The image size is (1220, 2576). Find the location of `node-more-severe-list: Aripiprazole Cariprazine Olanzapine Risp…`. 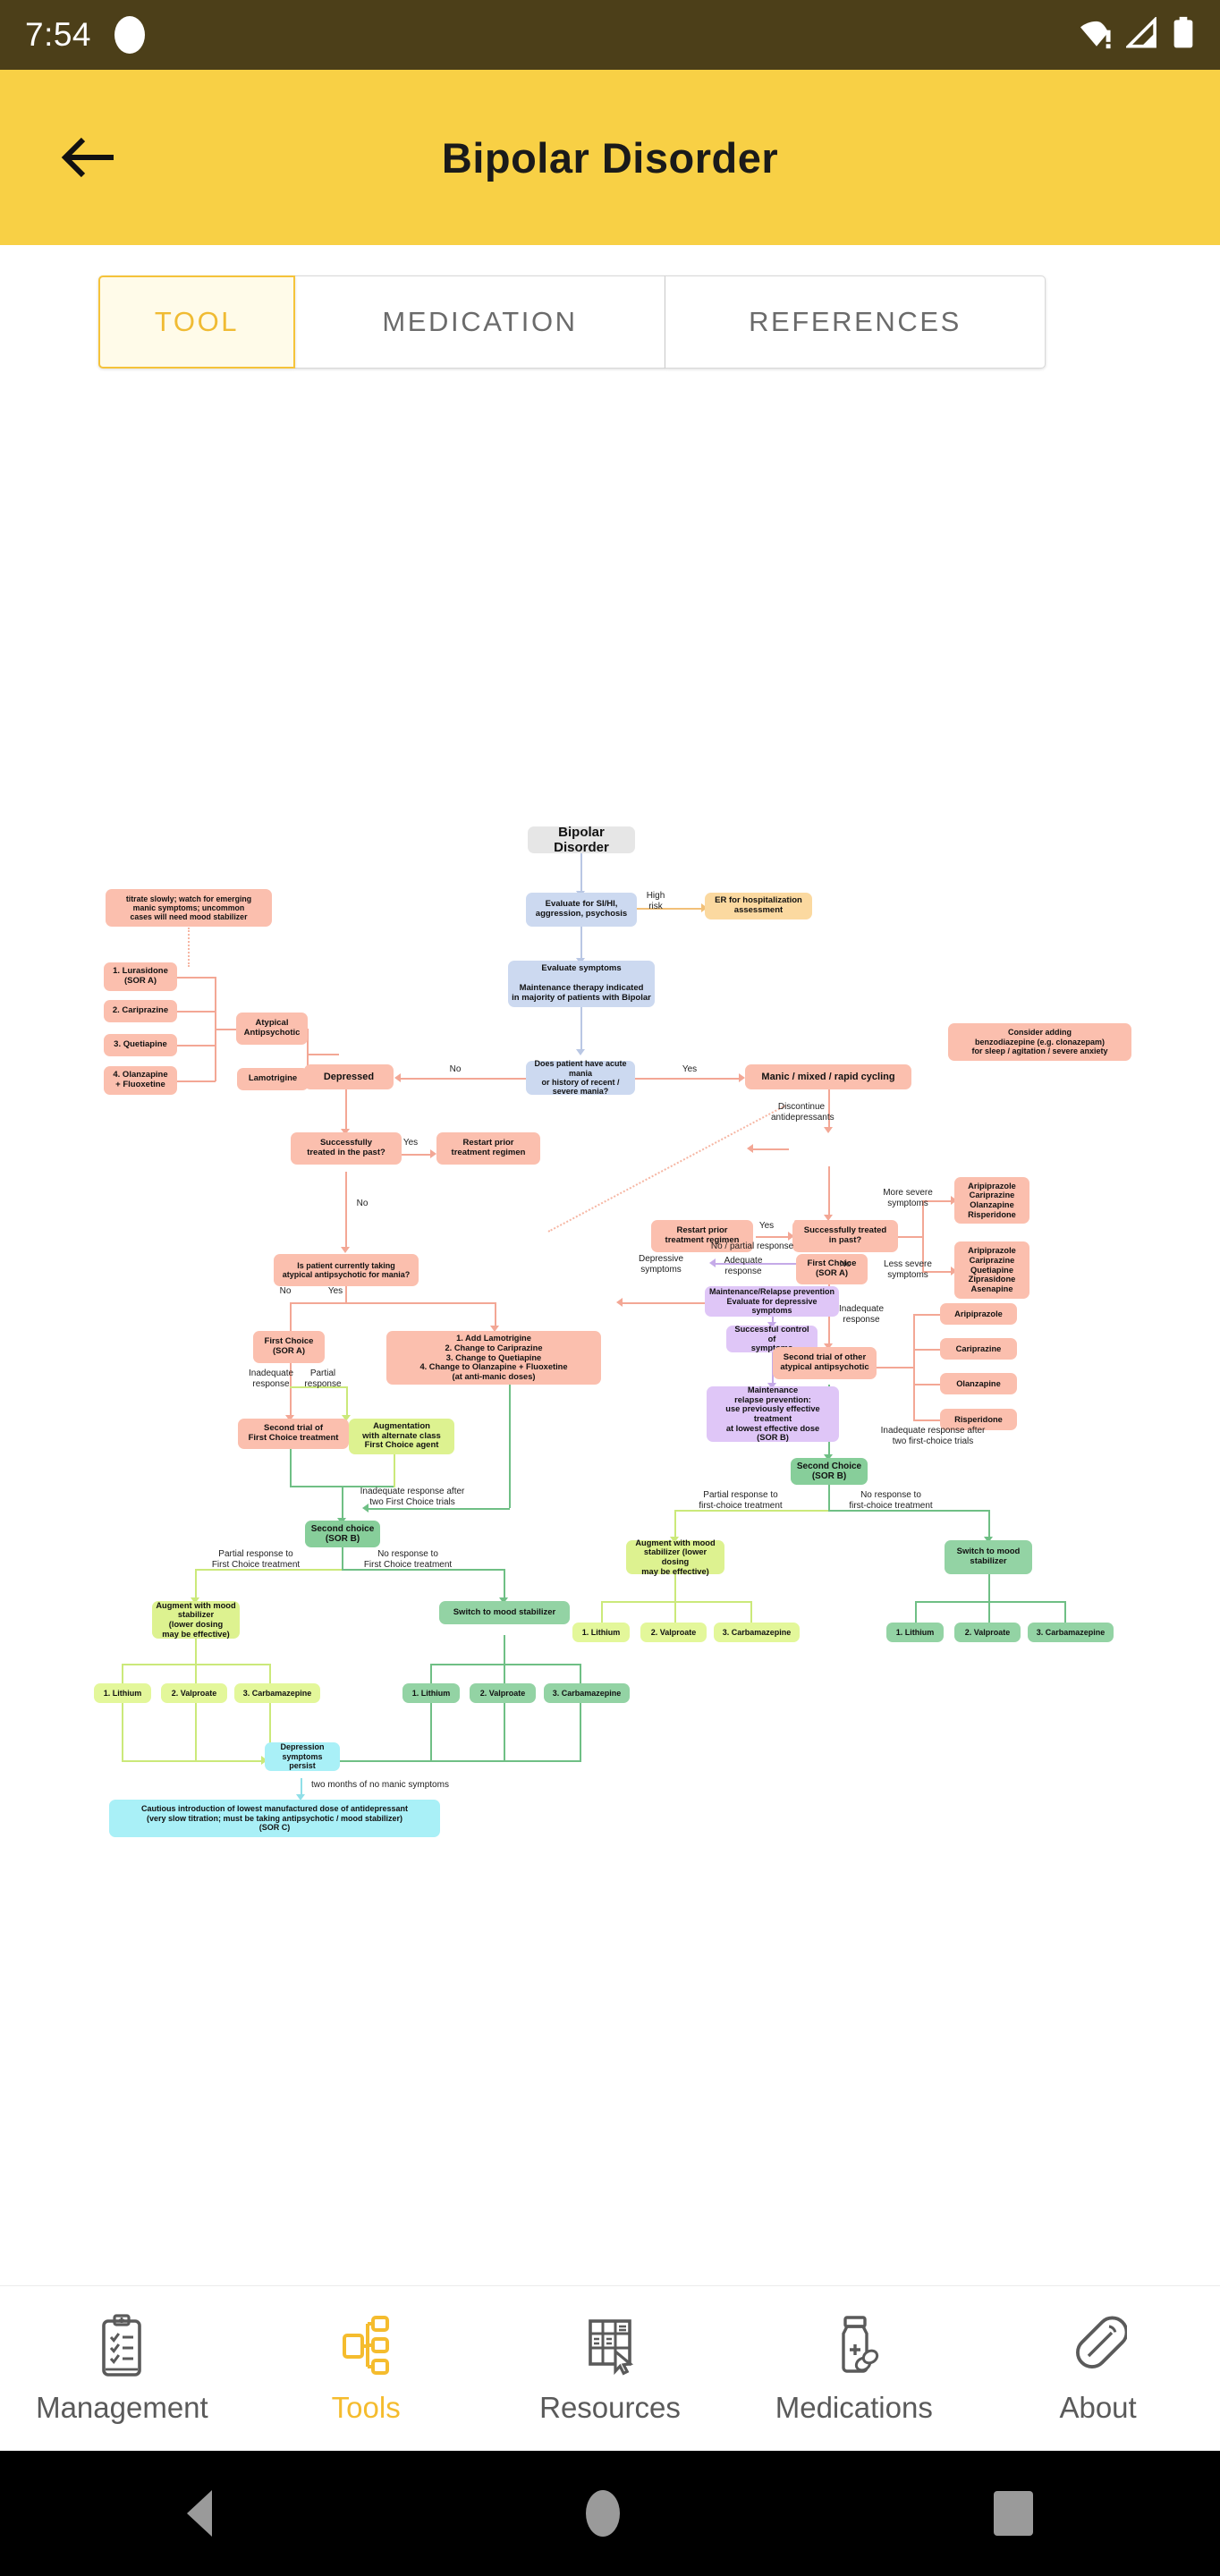

node-more-severe-list: Aripiprazole Cariprazine Olanzapine Risp… is located at coordinates (992, 1200).